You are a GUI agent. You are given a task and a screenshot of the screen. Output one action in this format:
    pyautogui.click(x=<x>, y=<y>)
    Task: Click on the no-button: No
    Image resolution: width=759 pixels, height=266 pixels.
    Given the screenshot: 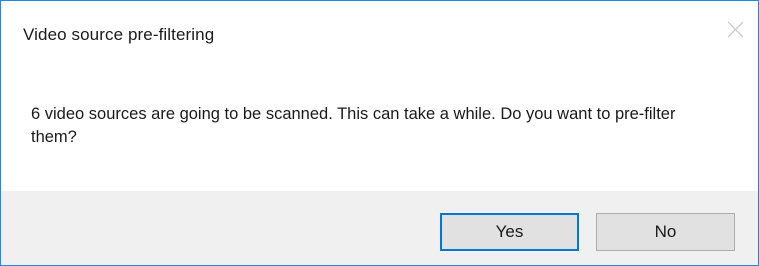 What is the action you would take?
    pyautogui.click(x=665, y=232)
    